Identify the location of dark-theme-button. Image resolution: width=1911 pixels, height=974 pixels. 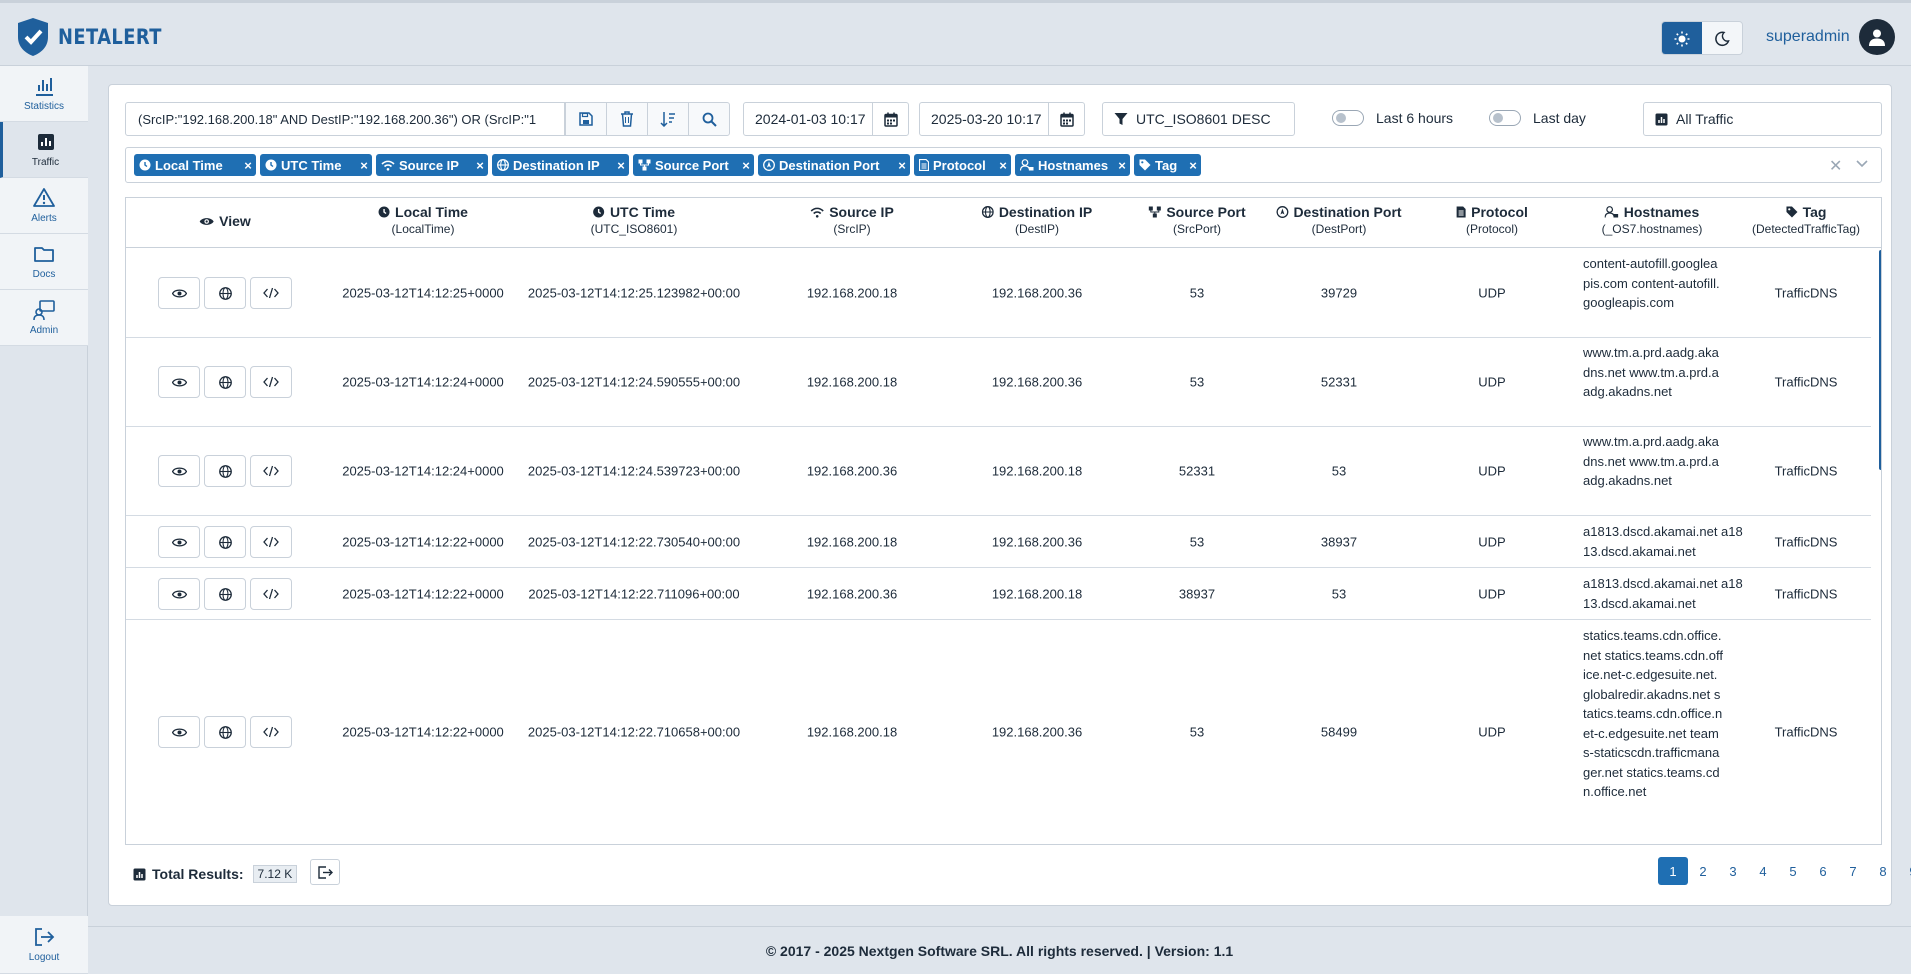
(1722, 38).